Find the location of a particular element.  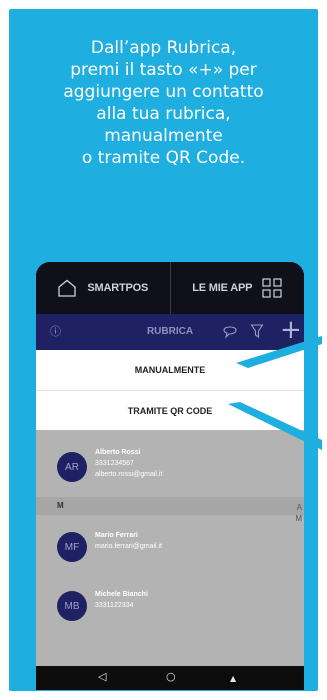

contact-email: mario.ferrari@gmail.it is located at coordinates (129, 546).